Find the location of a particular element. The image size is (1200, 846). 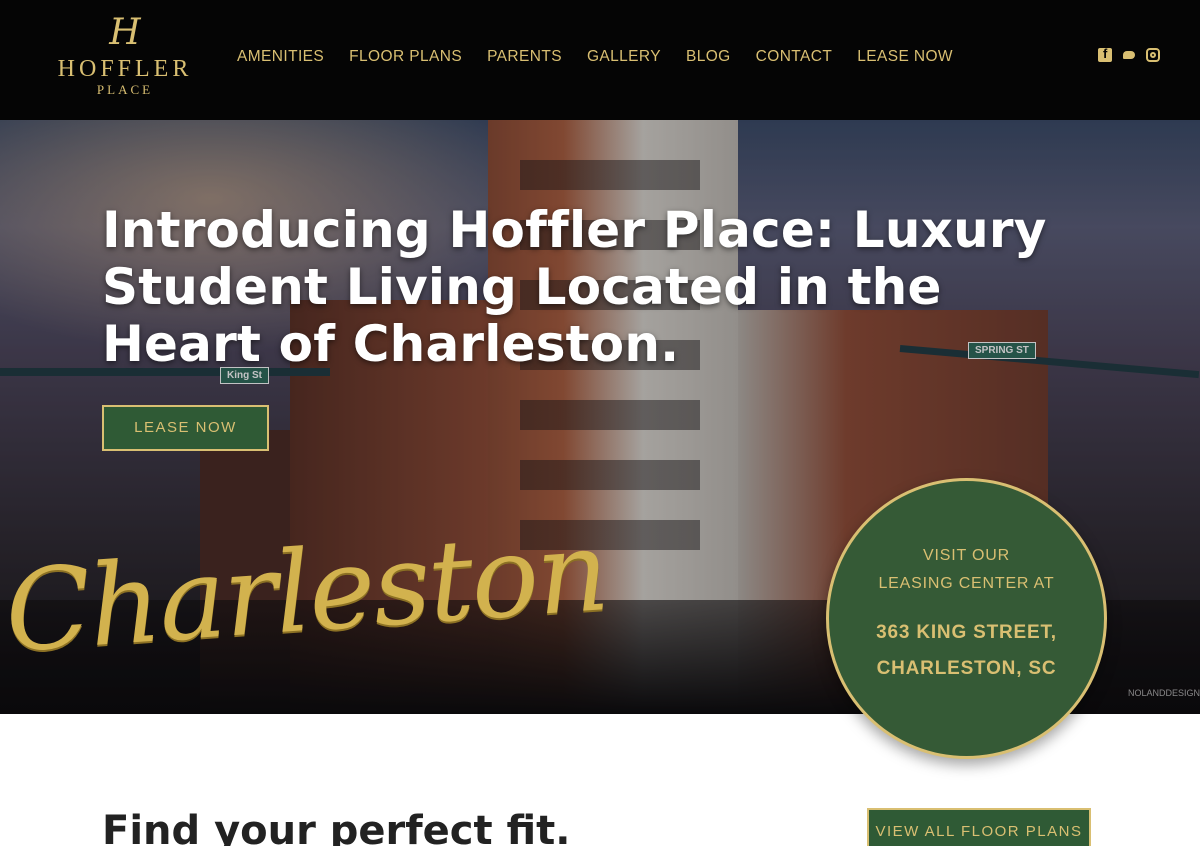

nav-item-floor-plans: FLOOR PLANS is located at coordinates (405, 57).